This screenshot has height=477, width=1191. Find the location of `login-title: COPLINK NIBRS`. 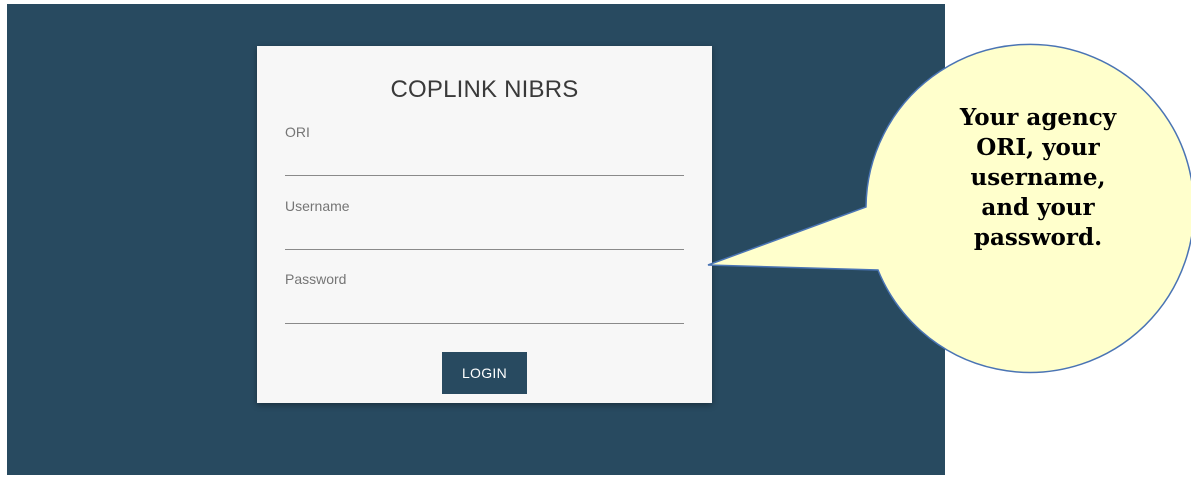

login-title: COPLINK NIBRS is located at coordinates (484, 89).